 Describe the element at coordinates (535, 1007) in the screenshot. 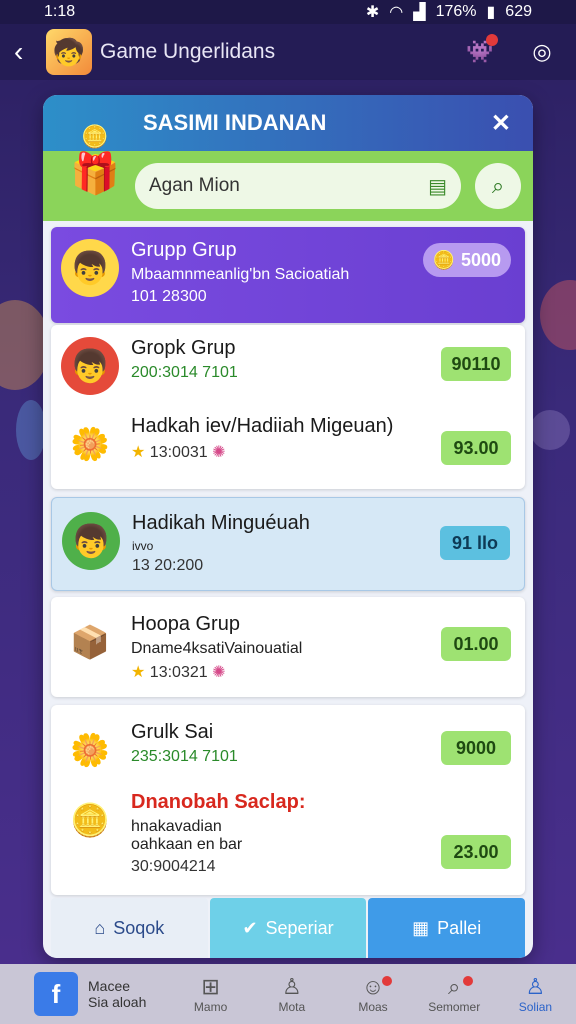

I see `nav-label: Solian` at that location.